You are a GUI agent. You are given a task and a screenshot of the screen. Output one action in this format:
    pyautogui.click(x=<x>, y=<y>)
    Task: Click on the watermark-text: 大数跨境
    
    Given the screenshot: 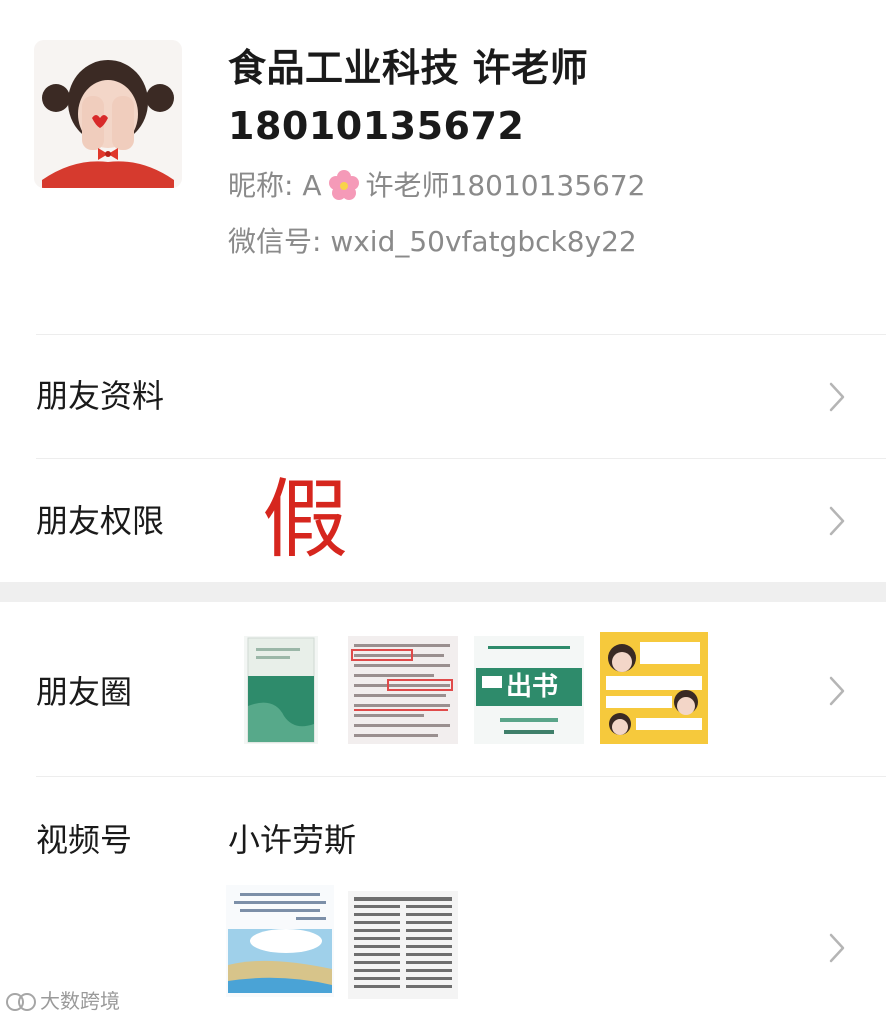 What is the action you would take?
    pyautogui.click(x=80, y=1001)
    